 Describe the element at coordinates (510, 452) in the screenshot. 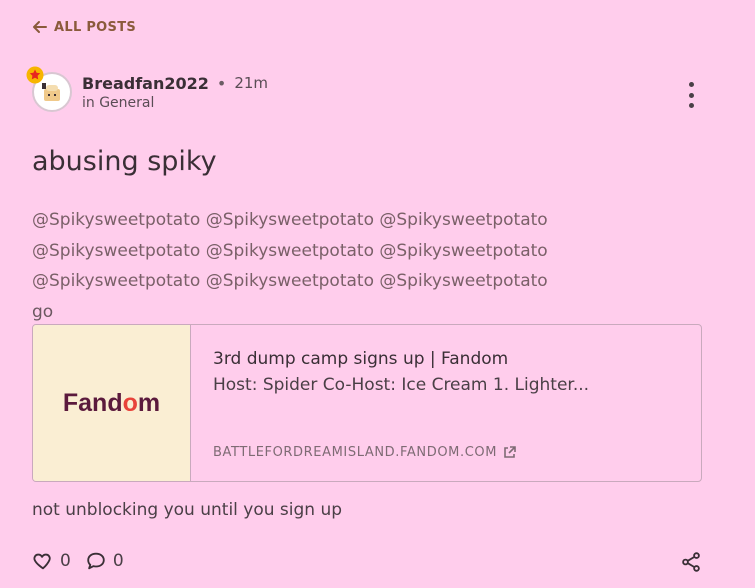

I see `external-link-icon` at that location.